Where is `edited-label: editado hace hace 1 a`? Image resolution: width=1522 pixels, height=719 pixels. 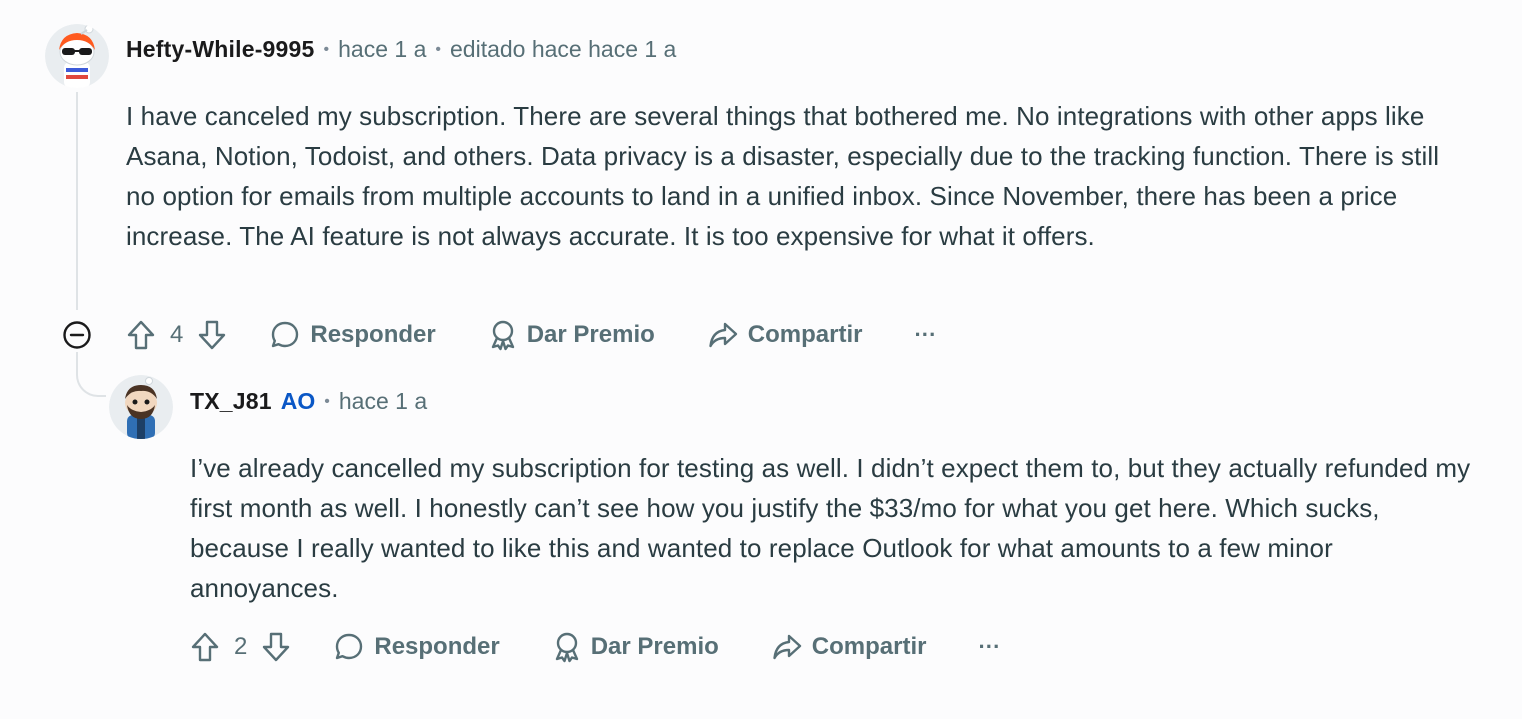
edited-label: editado hace hace 1 a is located at coordinates (563, 49).